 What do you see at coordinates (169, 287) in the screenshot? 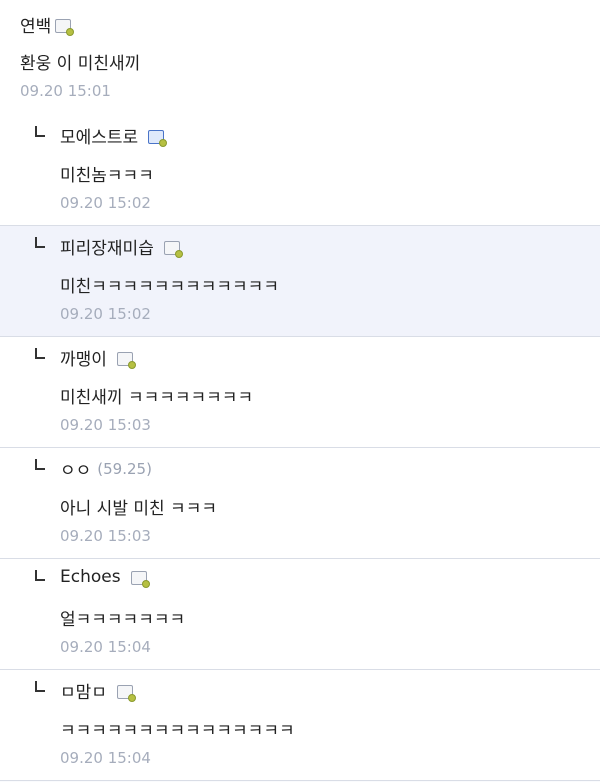
I see `reply-body: 미친ㅋㅋㅋㅋㅋㅋㅋㅋㅋㅋㅋㅋ` at bounding box center [169, 287].